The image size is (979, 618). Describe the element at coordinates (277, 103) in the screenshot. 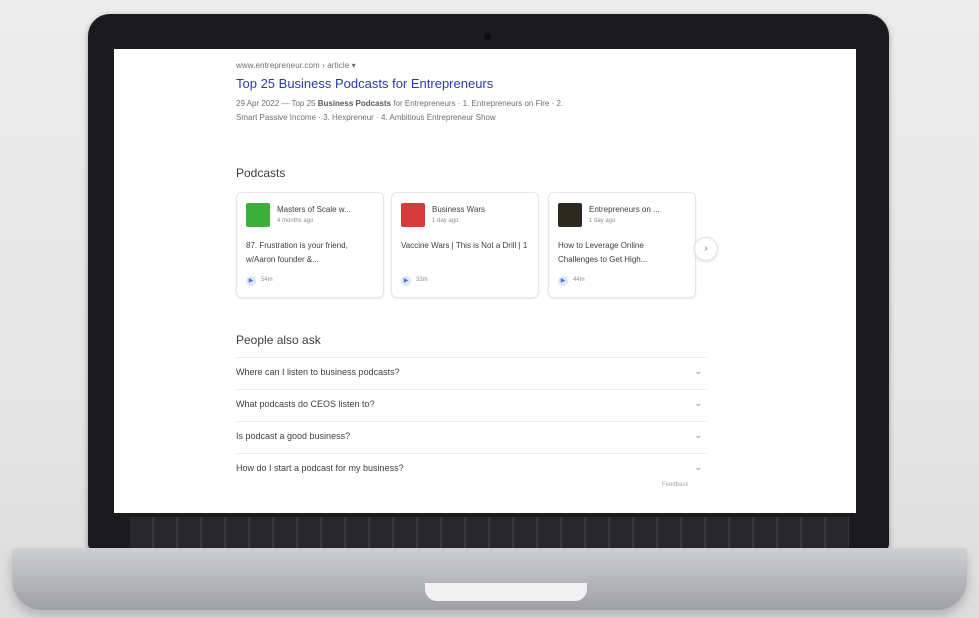

I see `snippet-text: 29 Apr 2022 — Top 25` at that location.